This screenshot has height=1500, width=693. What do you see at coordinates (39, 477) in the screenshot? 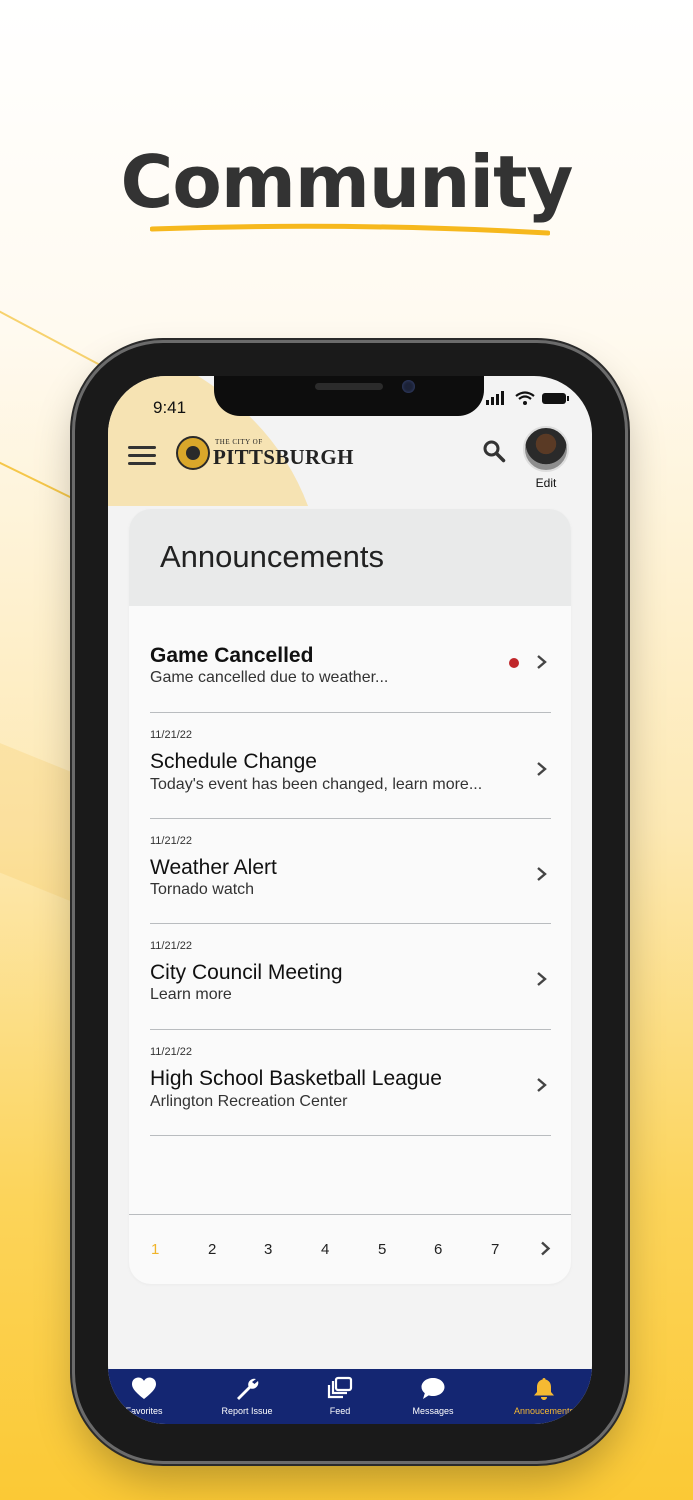
I see `decorative-line` at bounding box center [39, 477].